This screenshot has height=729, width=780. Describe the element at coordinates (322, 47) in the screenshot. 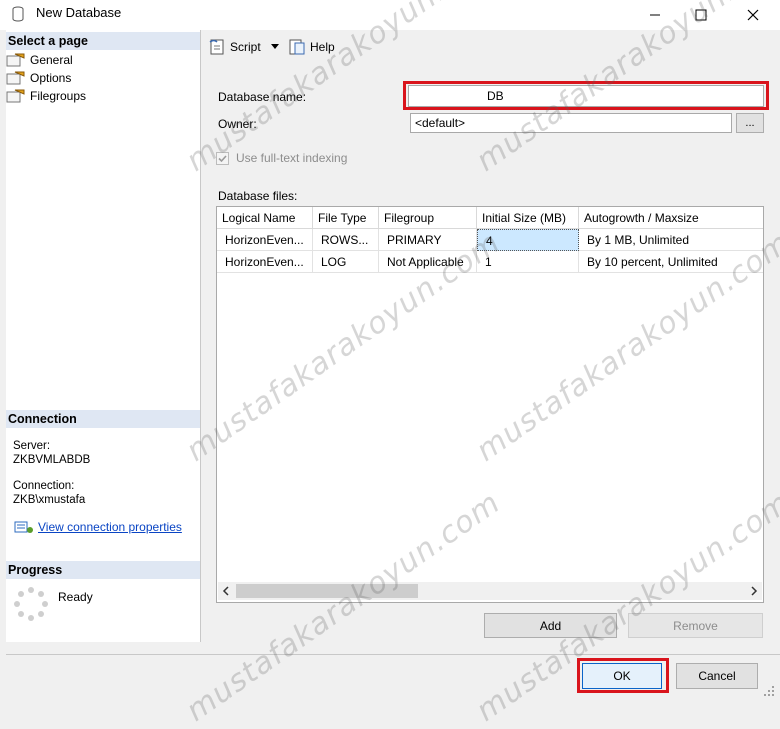

I see `help-label: Help` at that location.